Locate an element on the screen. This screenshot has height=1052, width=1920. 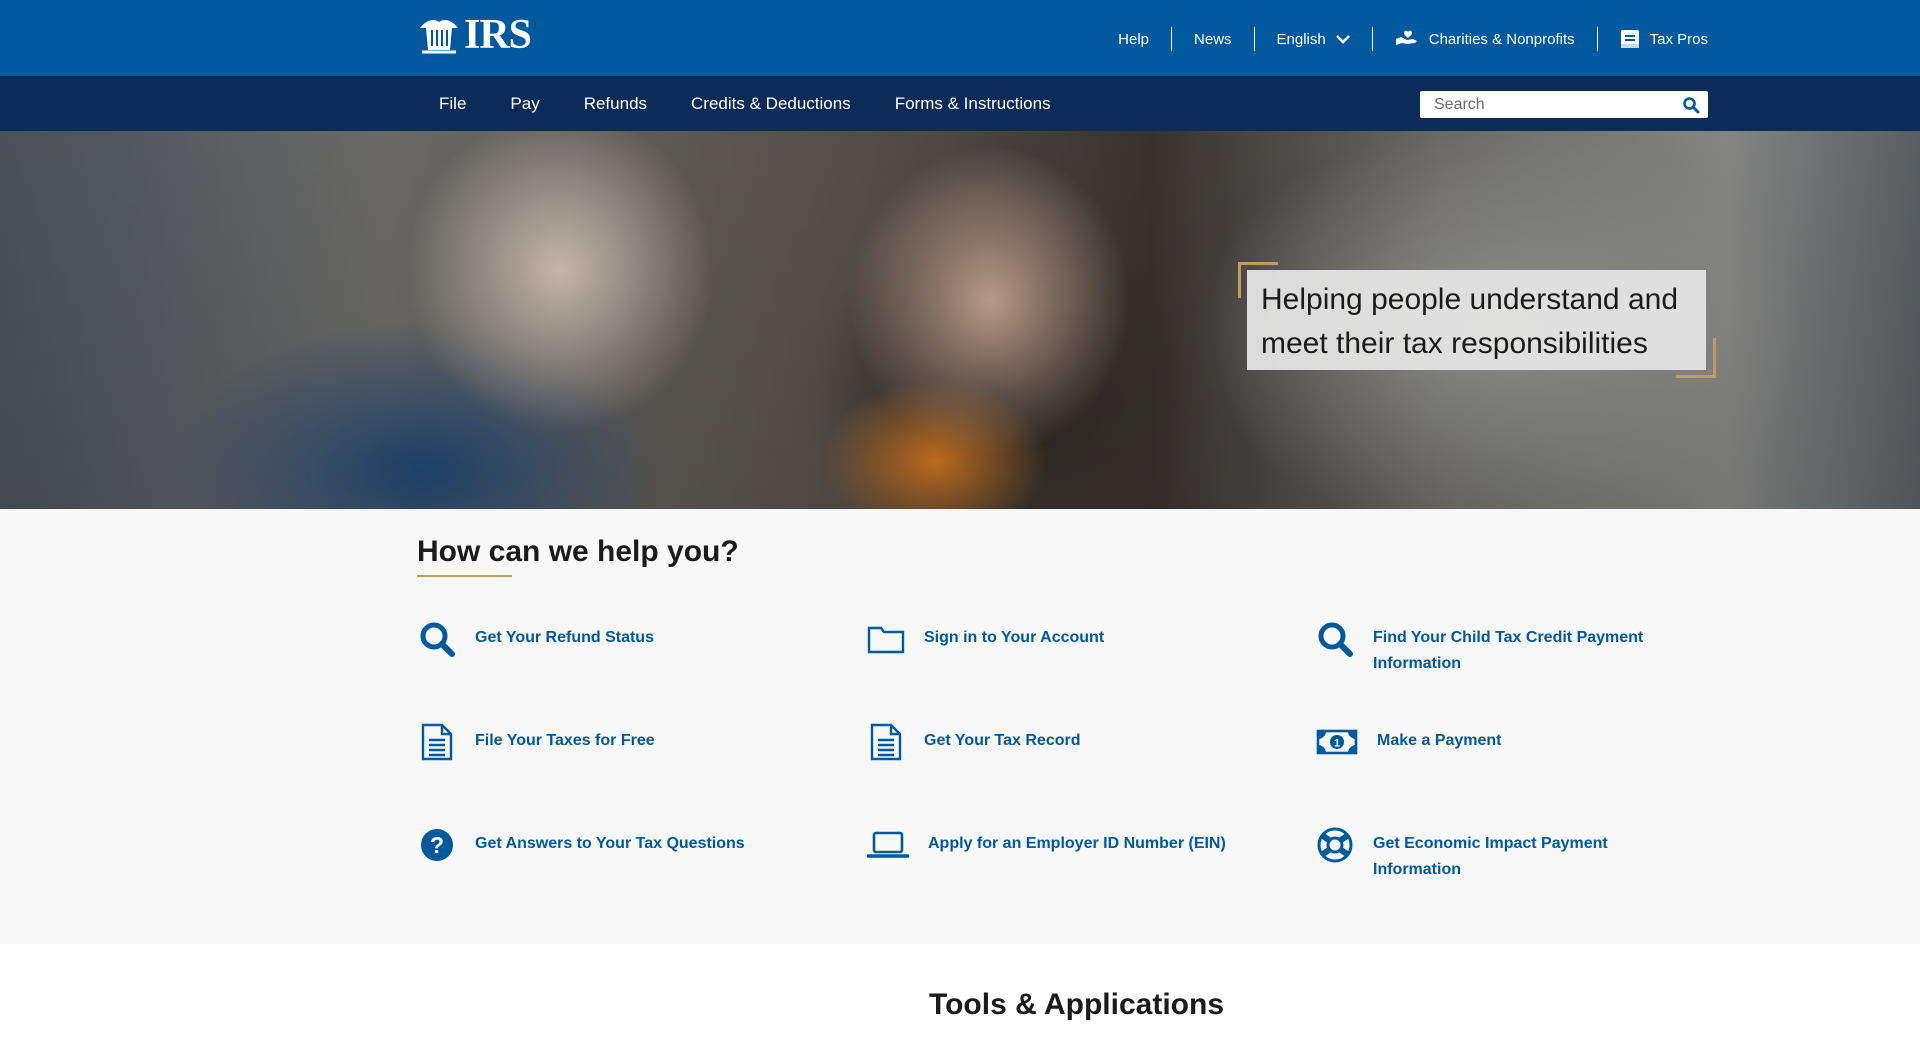
charities-link: Charities & Nonprofits is located at coordinates (1485, 39).